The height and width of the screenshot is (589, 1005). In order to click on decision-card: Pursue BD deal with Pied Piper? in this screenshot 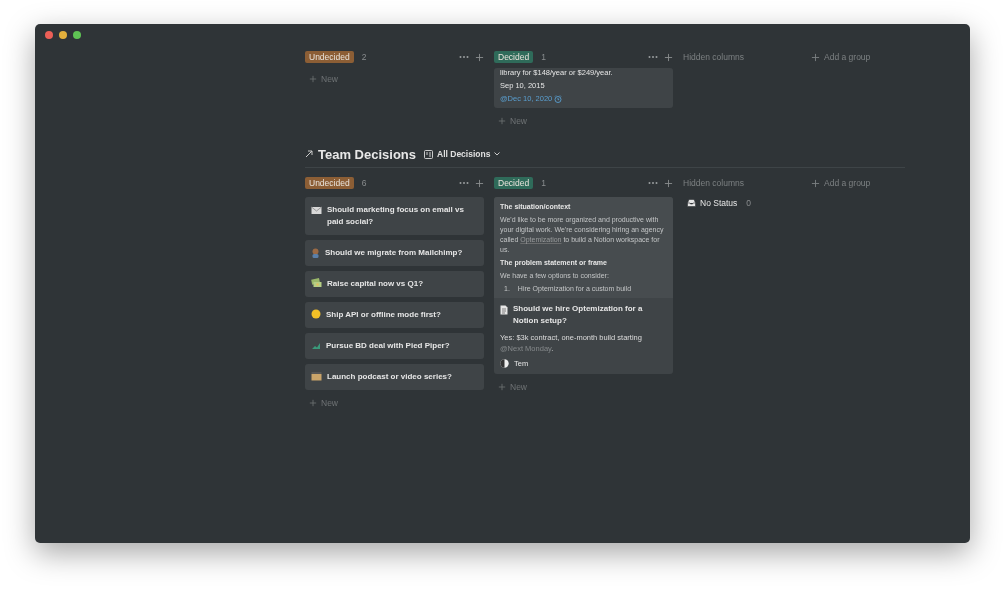, I will do `click(394, 346)`.